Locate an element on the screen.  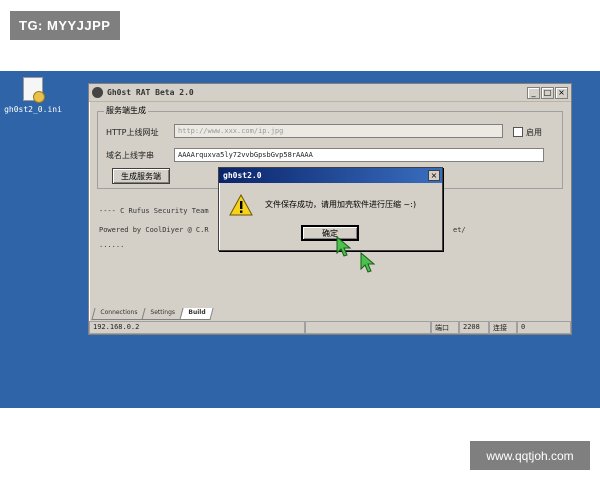
tab-strip: Connections Settings Build is located at coordinates (152, 314).